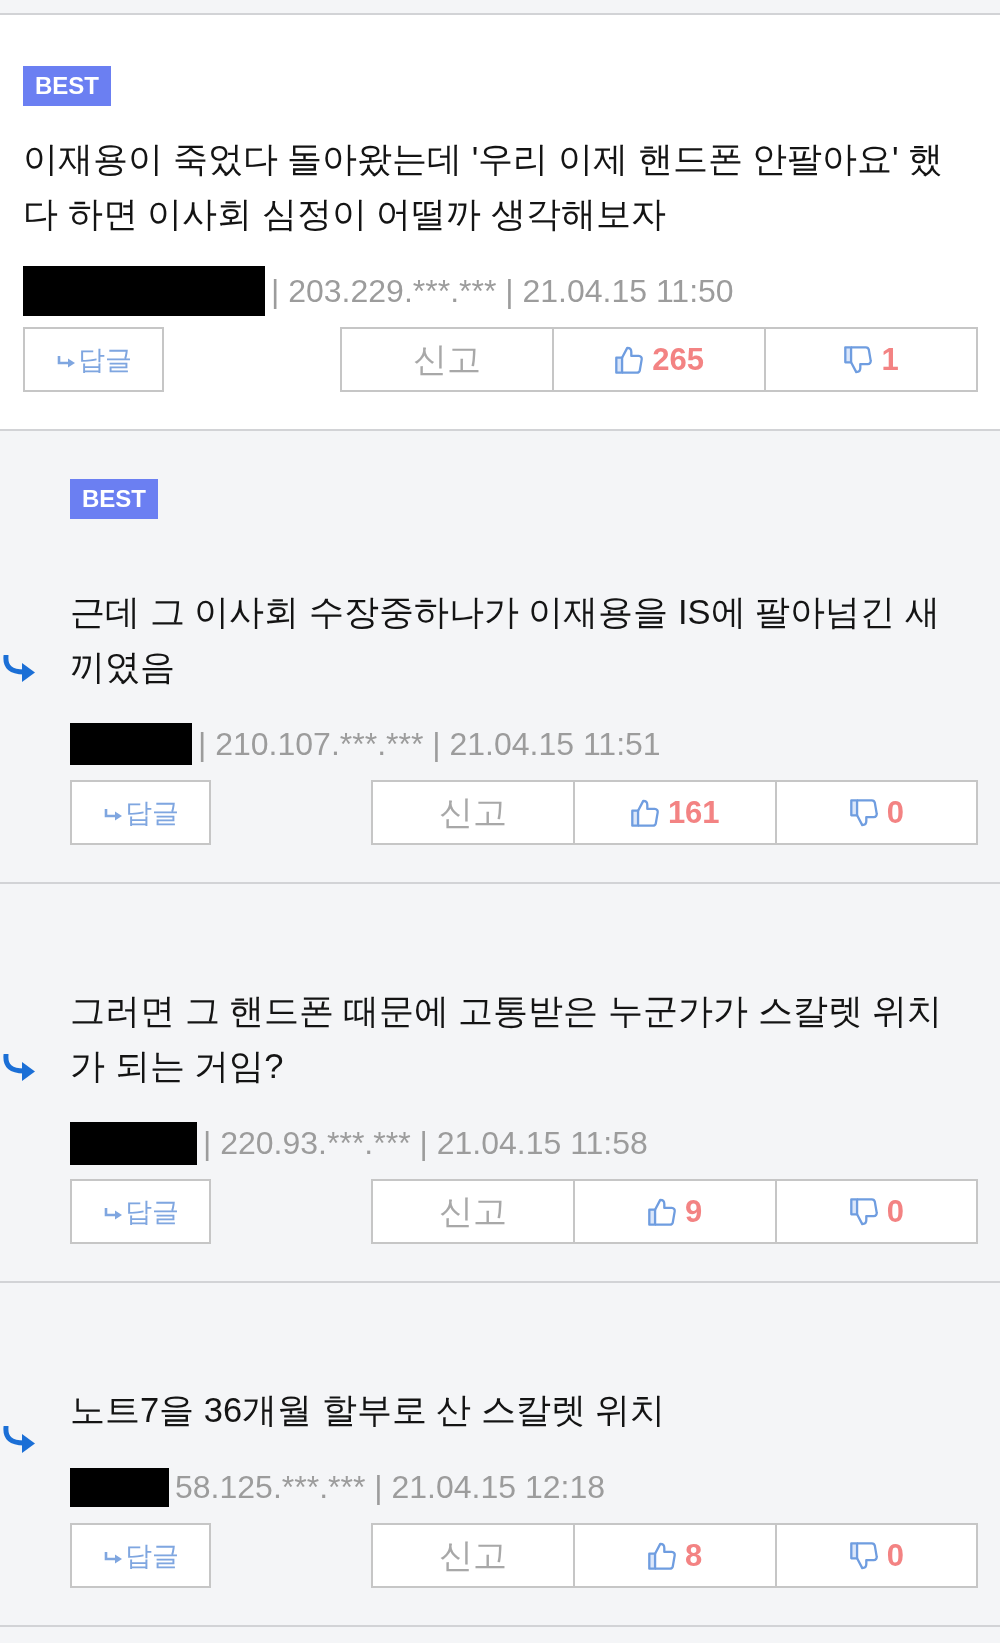  What do you see at coordinates (390, 1487) in the screenshot?
I see `comment-meta: 58.125.***.*** | 21.04.15 12:18` at bounding box center [390, 1487].